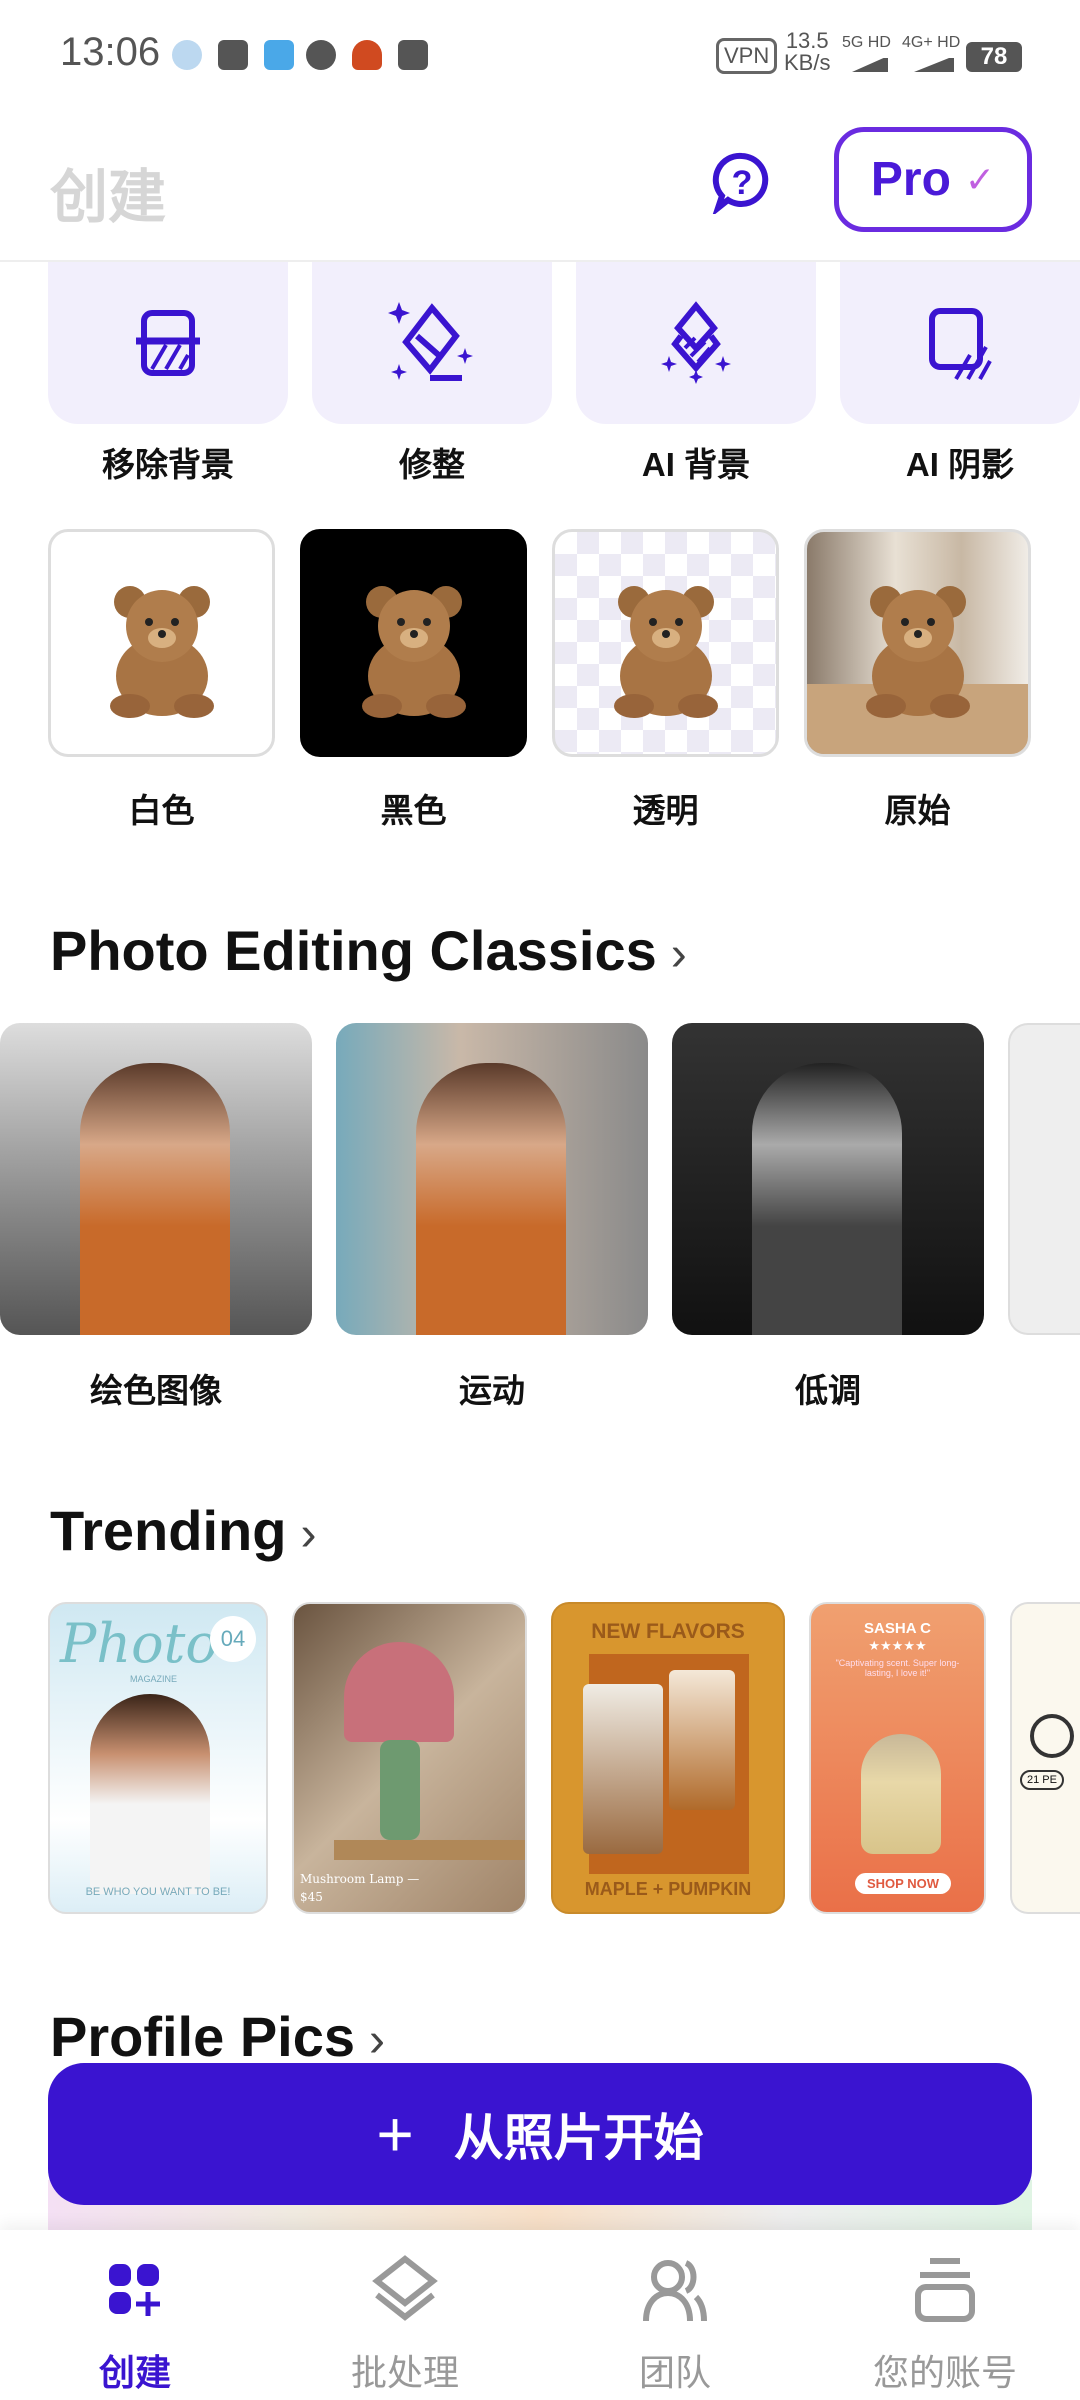 This screenshot has height=2400, width=1080. I want to click on section-header-profile-pics: Profile Pics ›, so click(217, 2036).